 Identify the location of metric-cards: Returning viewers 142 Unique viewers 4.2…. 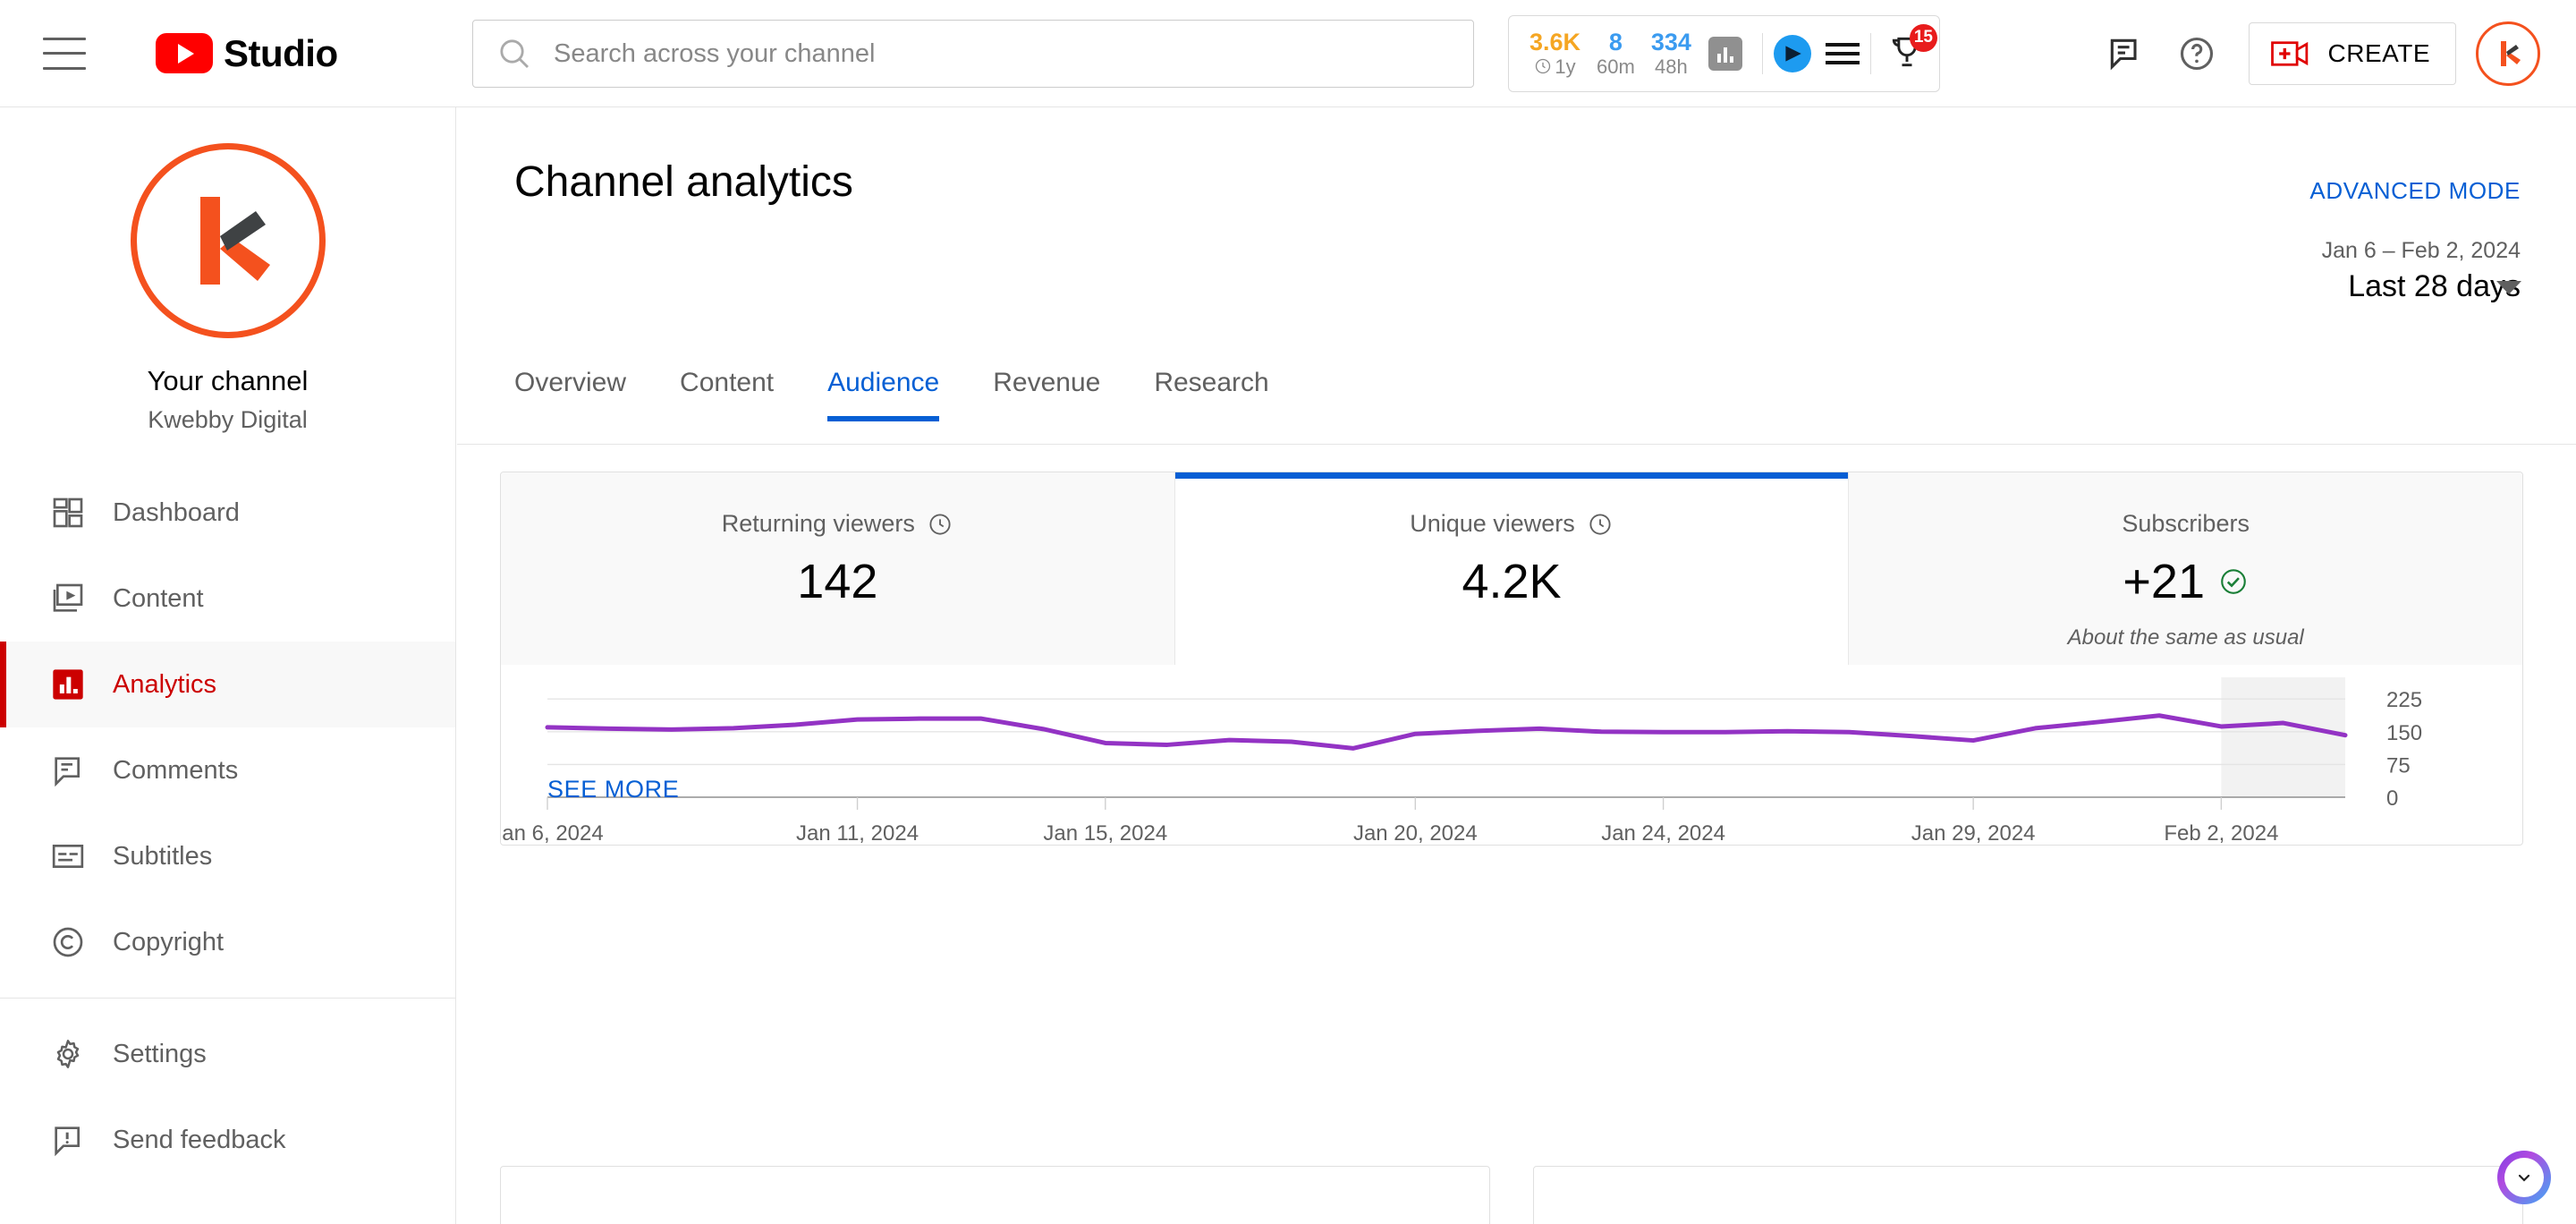
(1511, 568).